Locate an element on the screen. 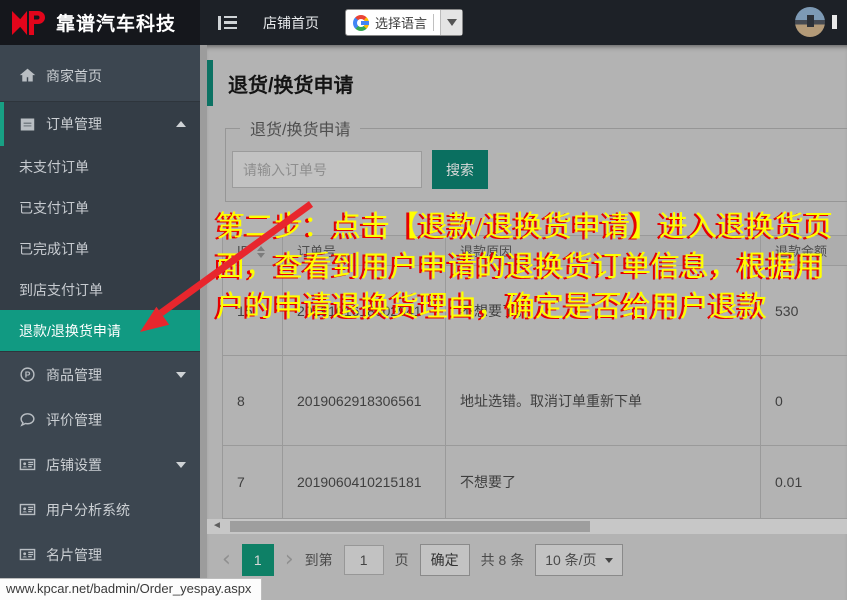  shop-home-link: 店铺首页 is located at coordinates (291, 23).